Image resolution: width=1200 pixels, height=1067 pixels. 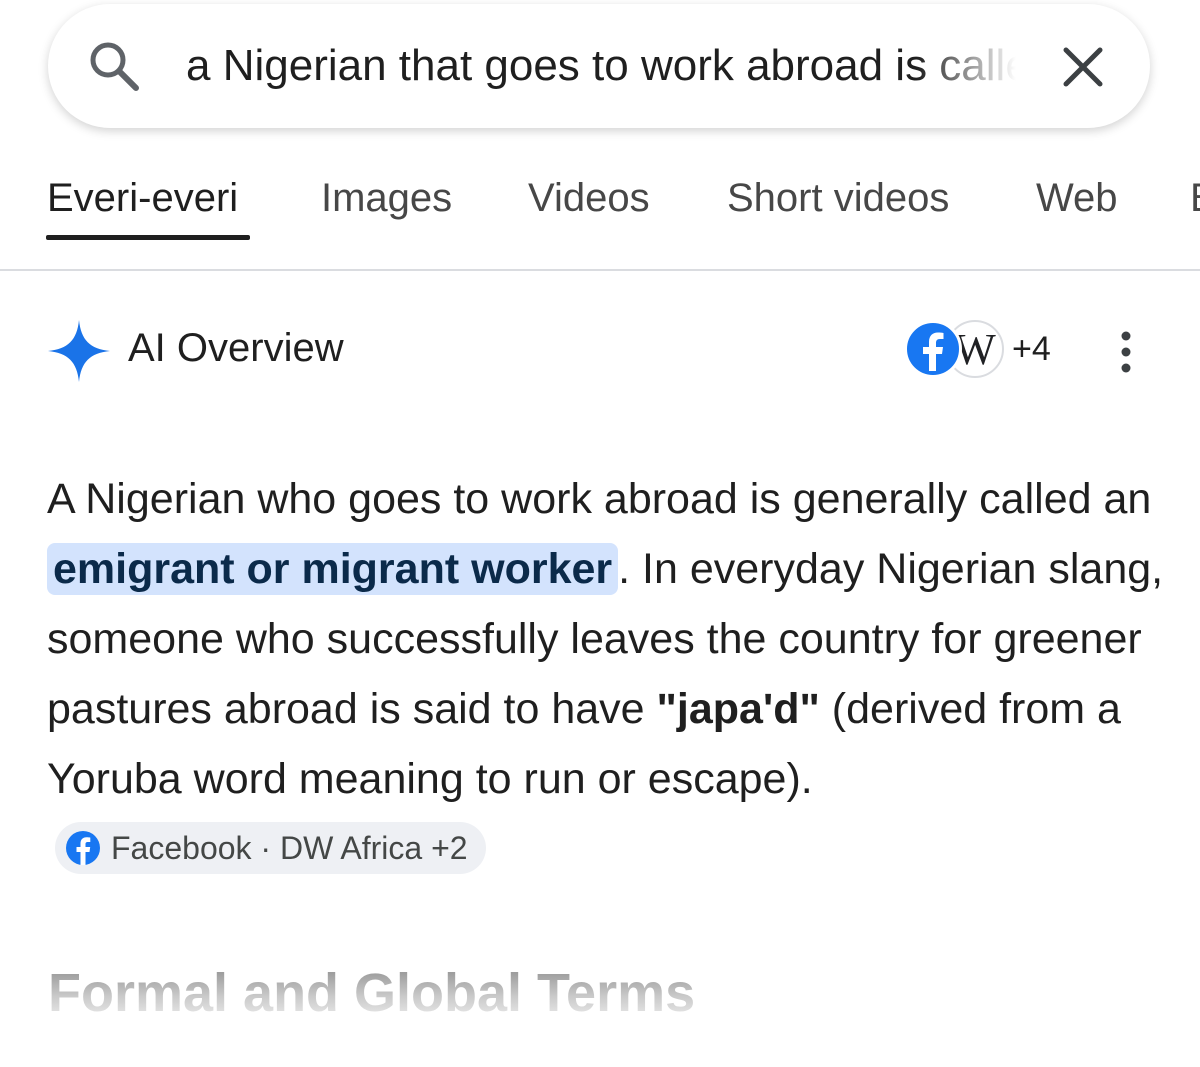 What do you see at coordinates (1077, 198) in the screenshot?
I see `tab-web: Web` at bounding box center [1077, 198].